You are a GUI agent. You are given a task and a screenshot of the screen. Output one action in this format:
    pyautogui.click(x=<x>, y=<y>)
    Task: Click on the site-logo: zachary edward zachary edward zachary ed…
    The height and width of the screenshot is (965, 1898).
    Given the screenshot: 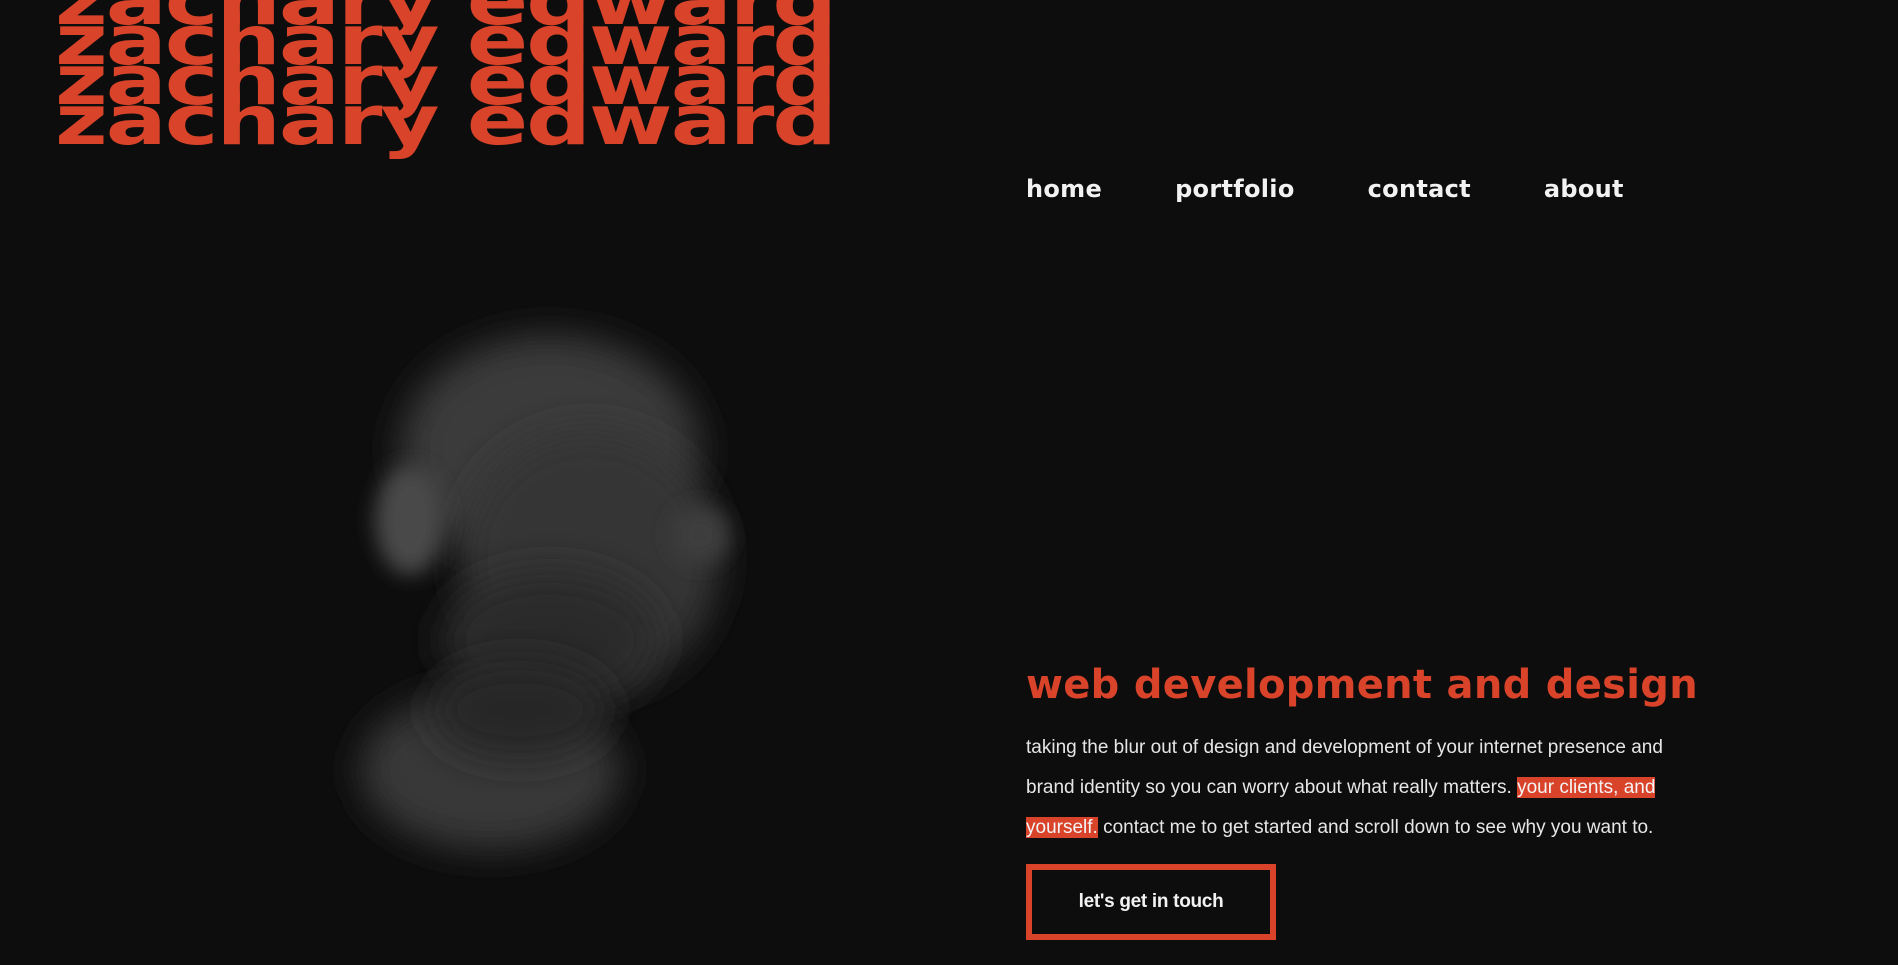 What is the action you would take?
    pyautogui.click(x=475, y=100)
    